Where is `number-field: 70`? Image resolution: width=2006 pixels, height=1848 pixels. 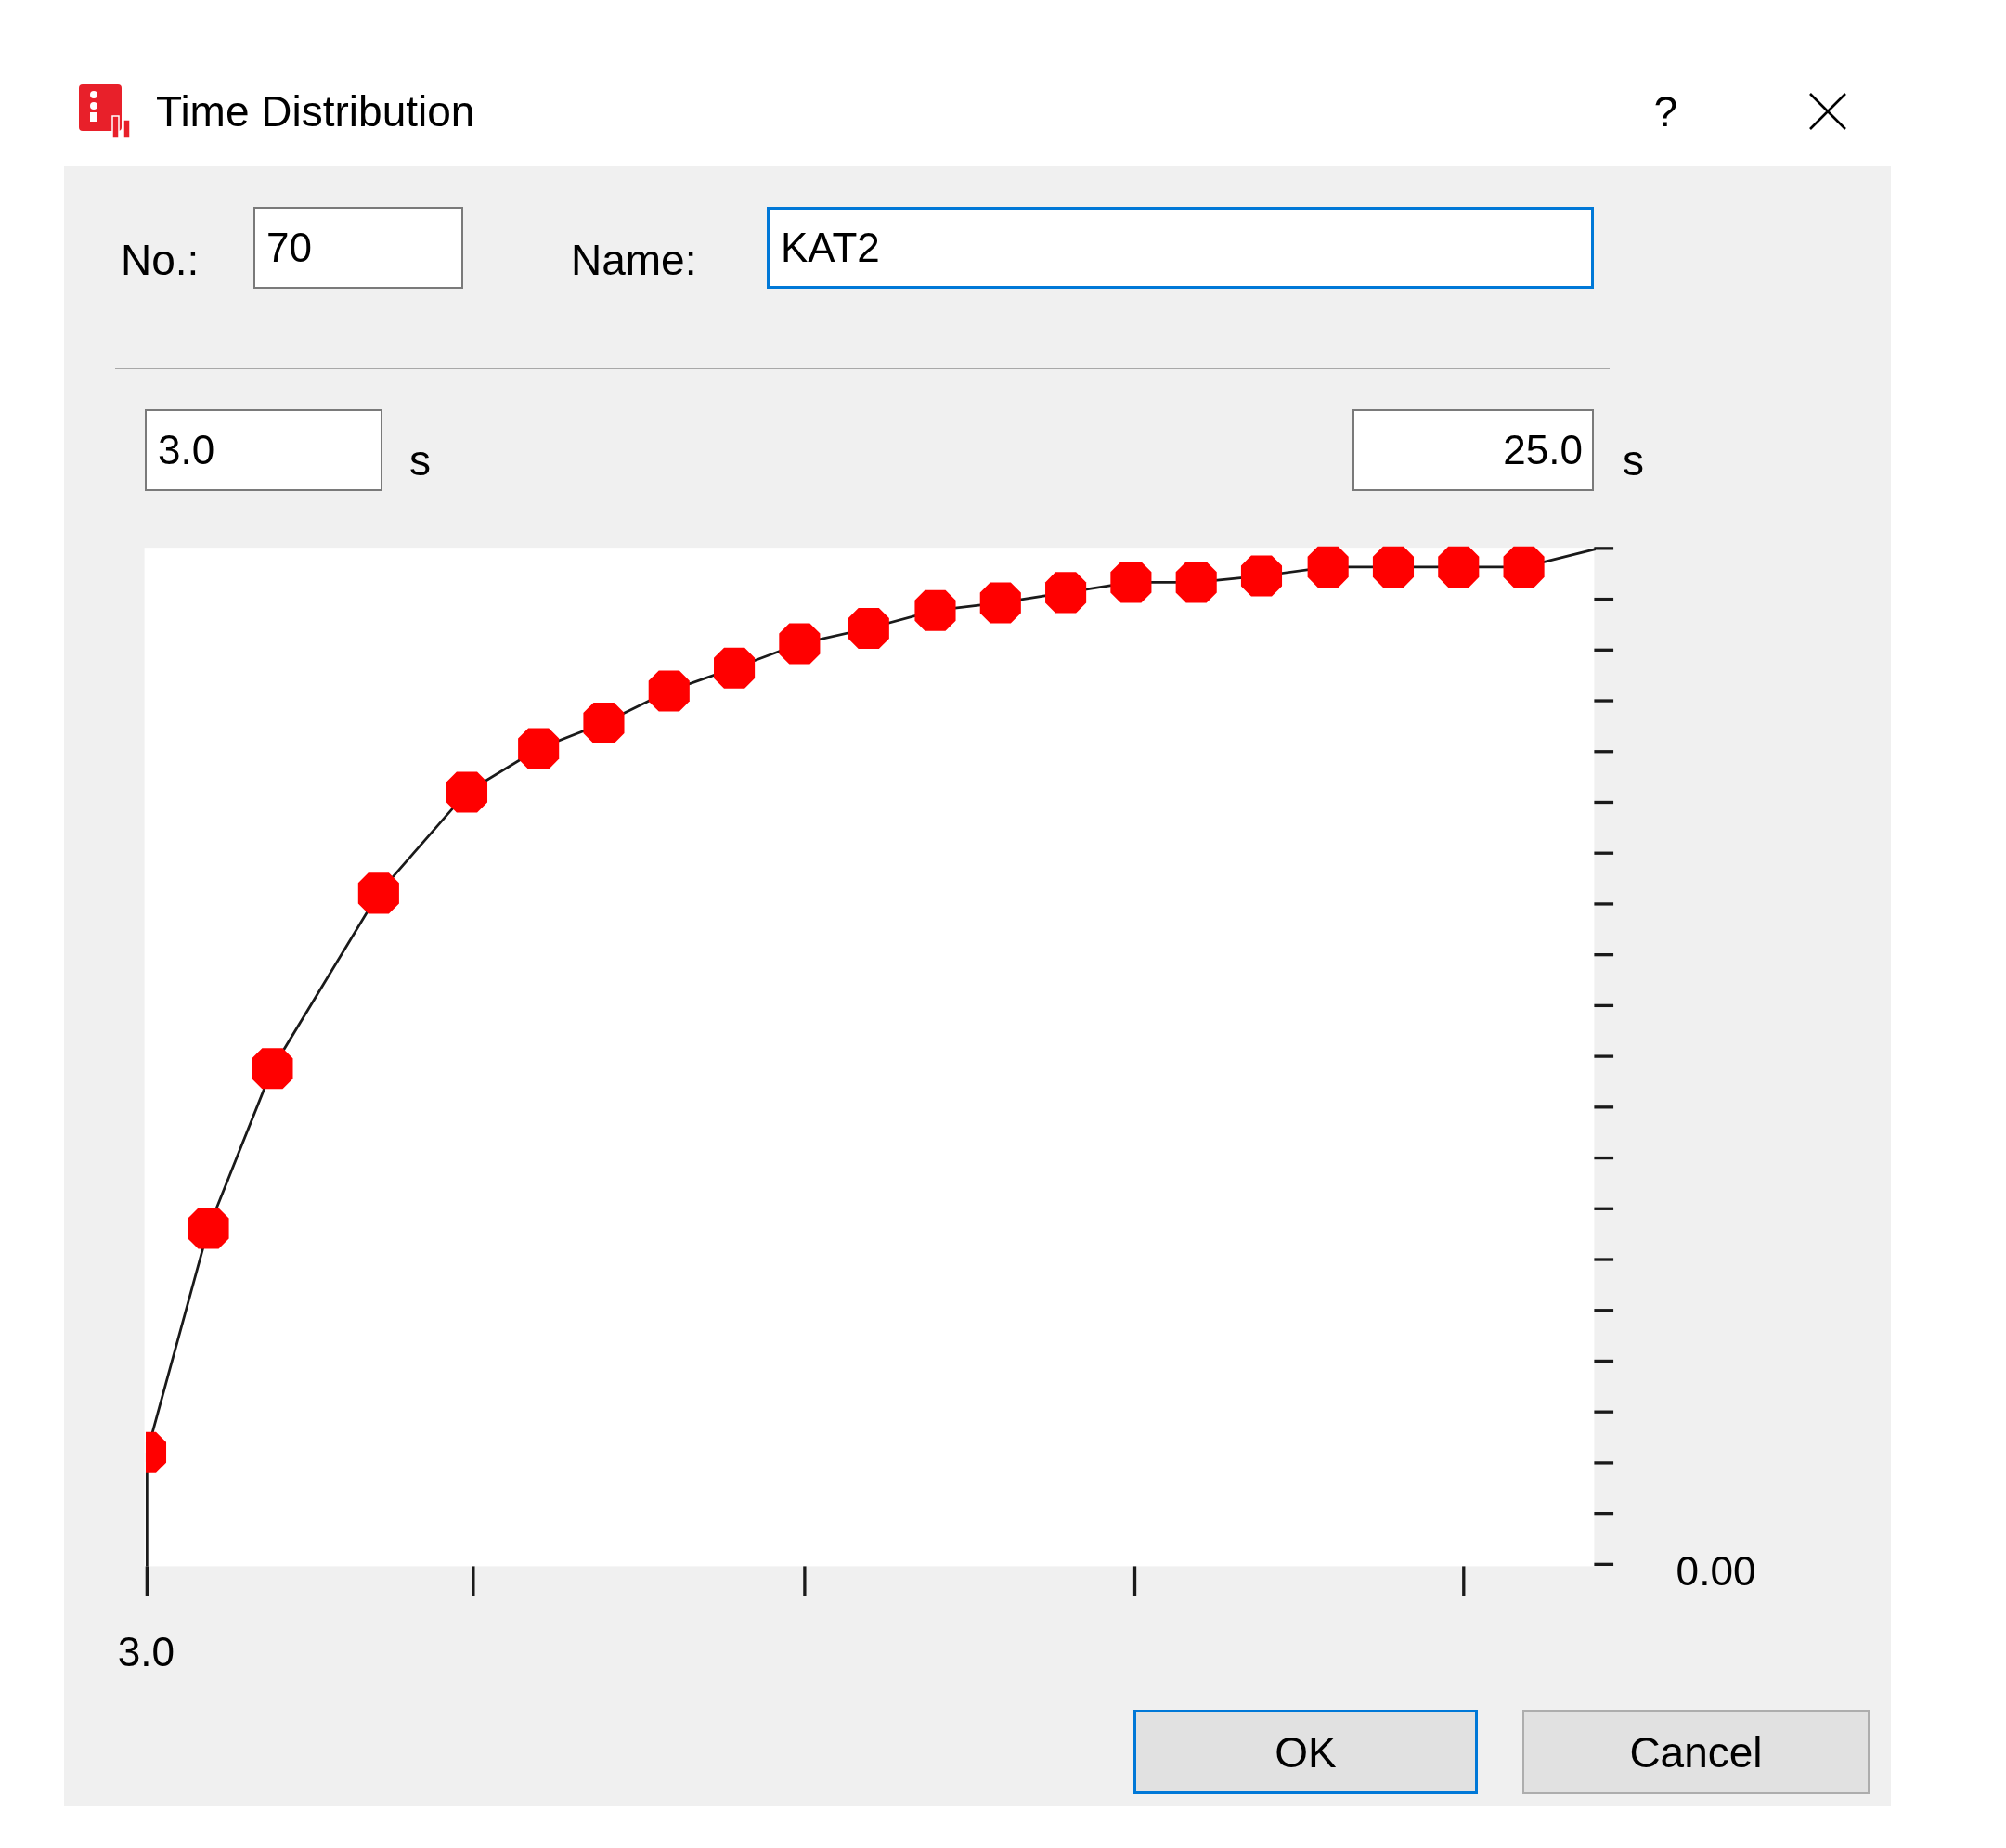
number-field: 70 is located at coordinates (358, 248).